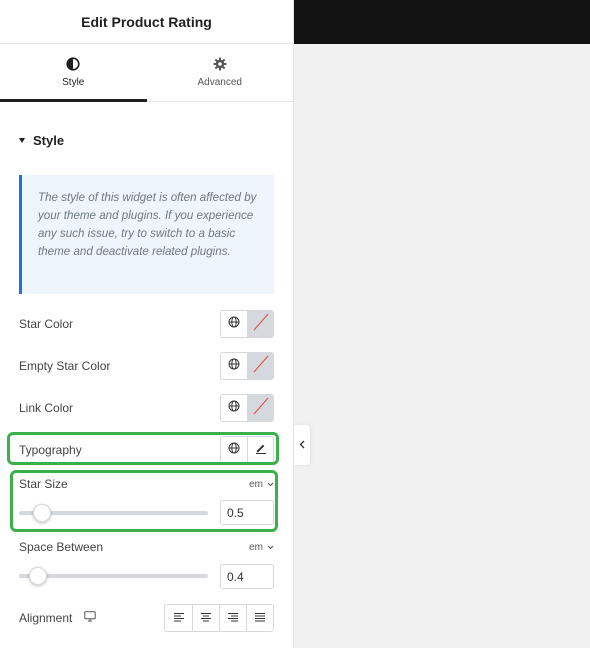 The width and height of the screenshot is (590, 648). I want to click on tab-style: Style, so click(73, 73).